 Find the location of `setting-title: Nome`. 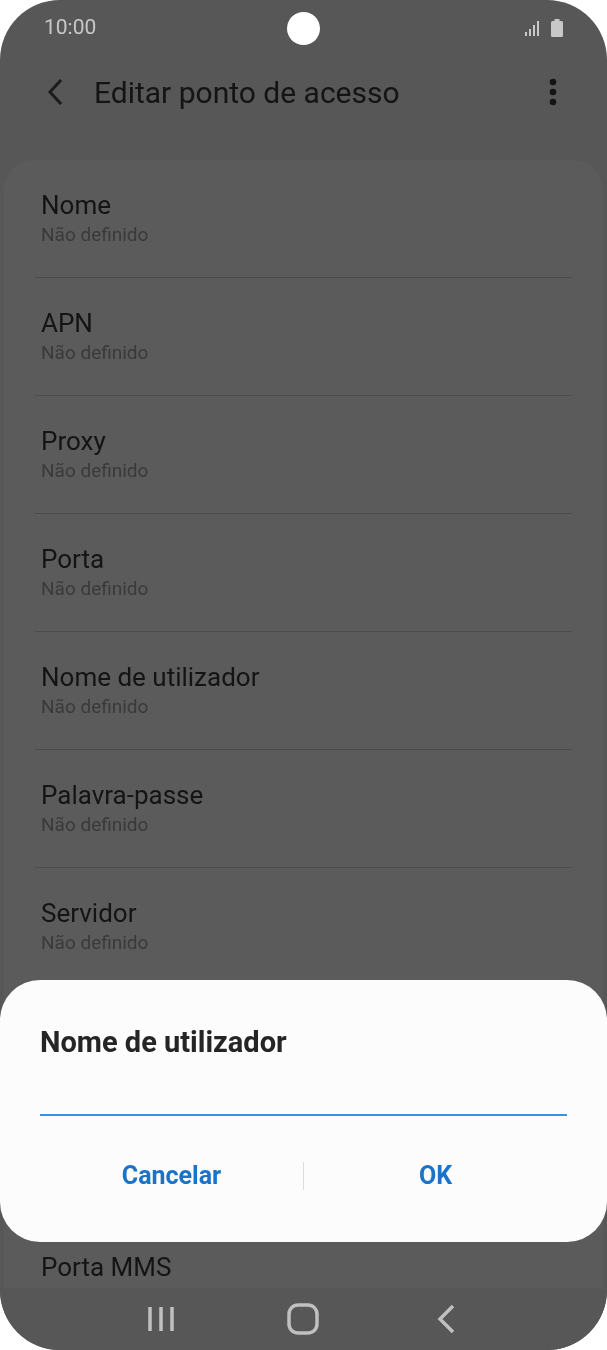

setting-title: Nome is located at coordinates (76, 205).